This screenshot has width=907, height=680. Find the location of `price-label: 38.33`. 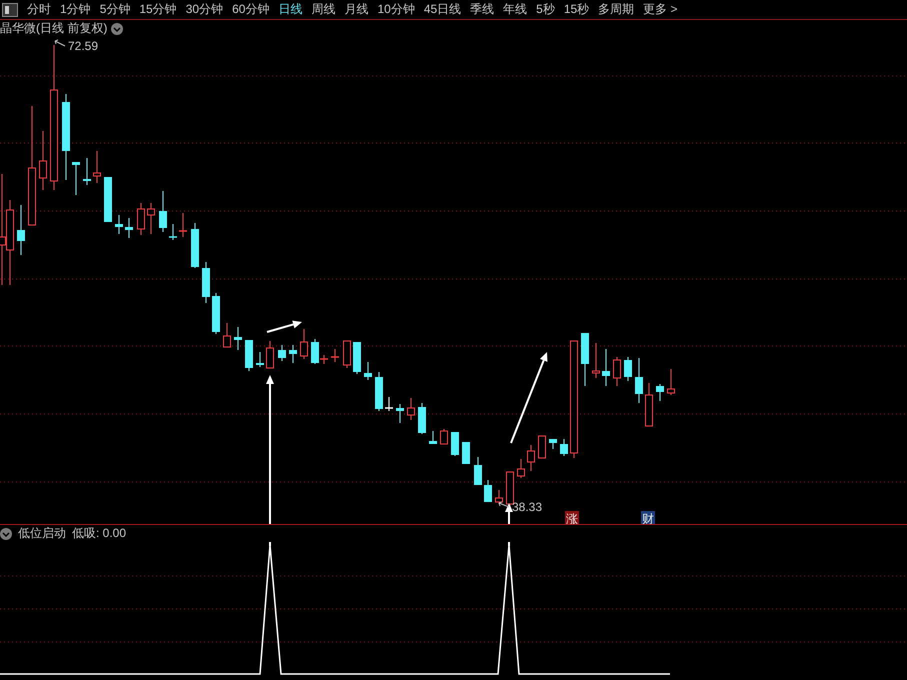

price-label: 38.33 is located at coordinates (527, 507).